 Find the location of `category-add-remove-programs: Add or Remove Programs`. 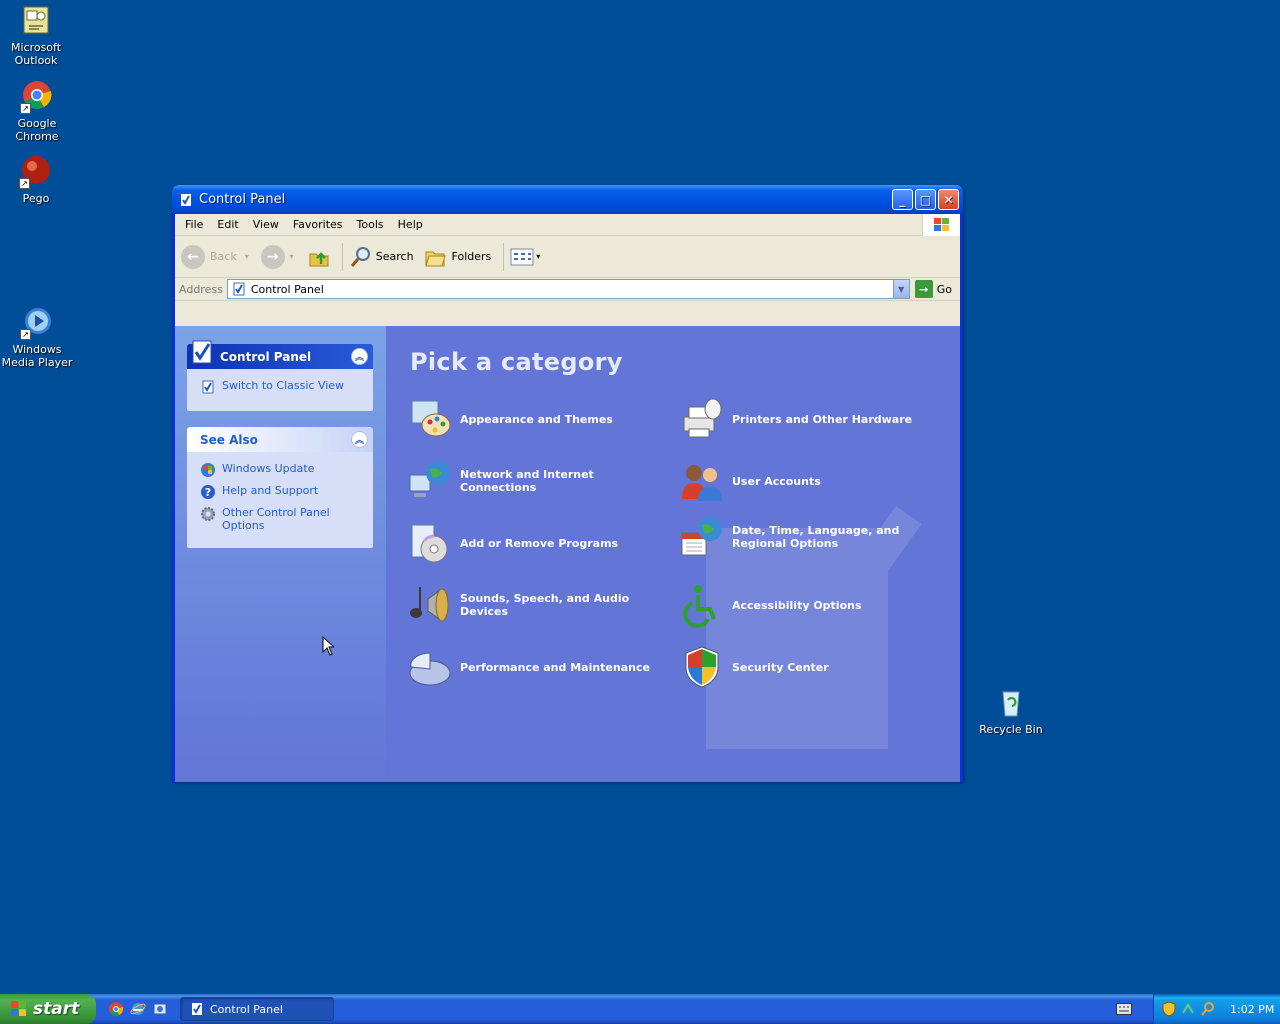

category-add-remove-programs: Add or Remove Programs is located at coordinates (538, 543).